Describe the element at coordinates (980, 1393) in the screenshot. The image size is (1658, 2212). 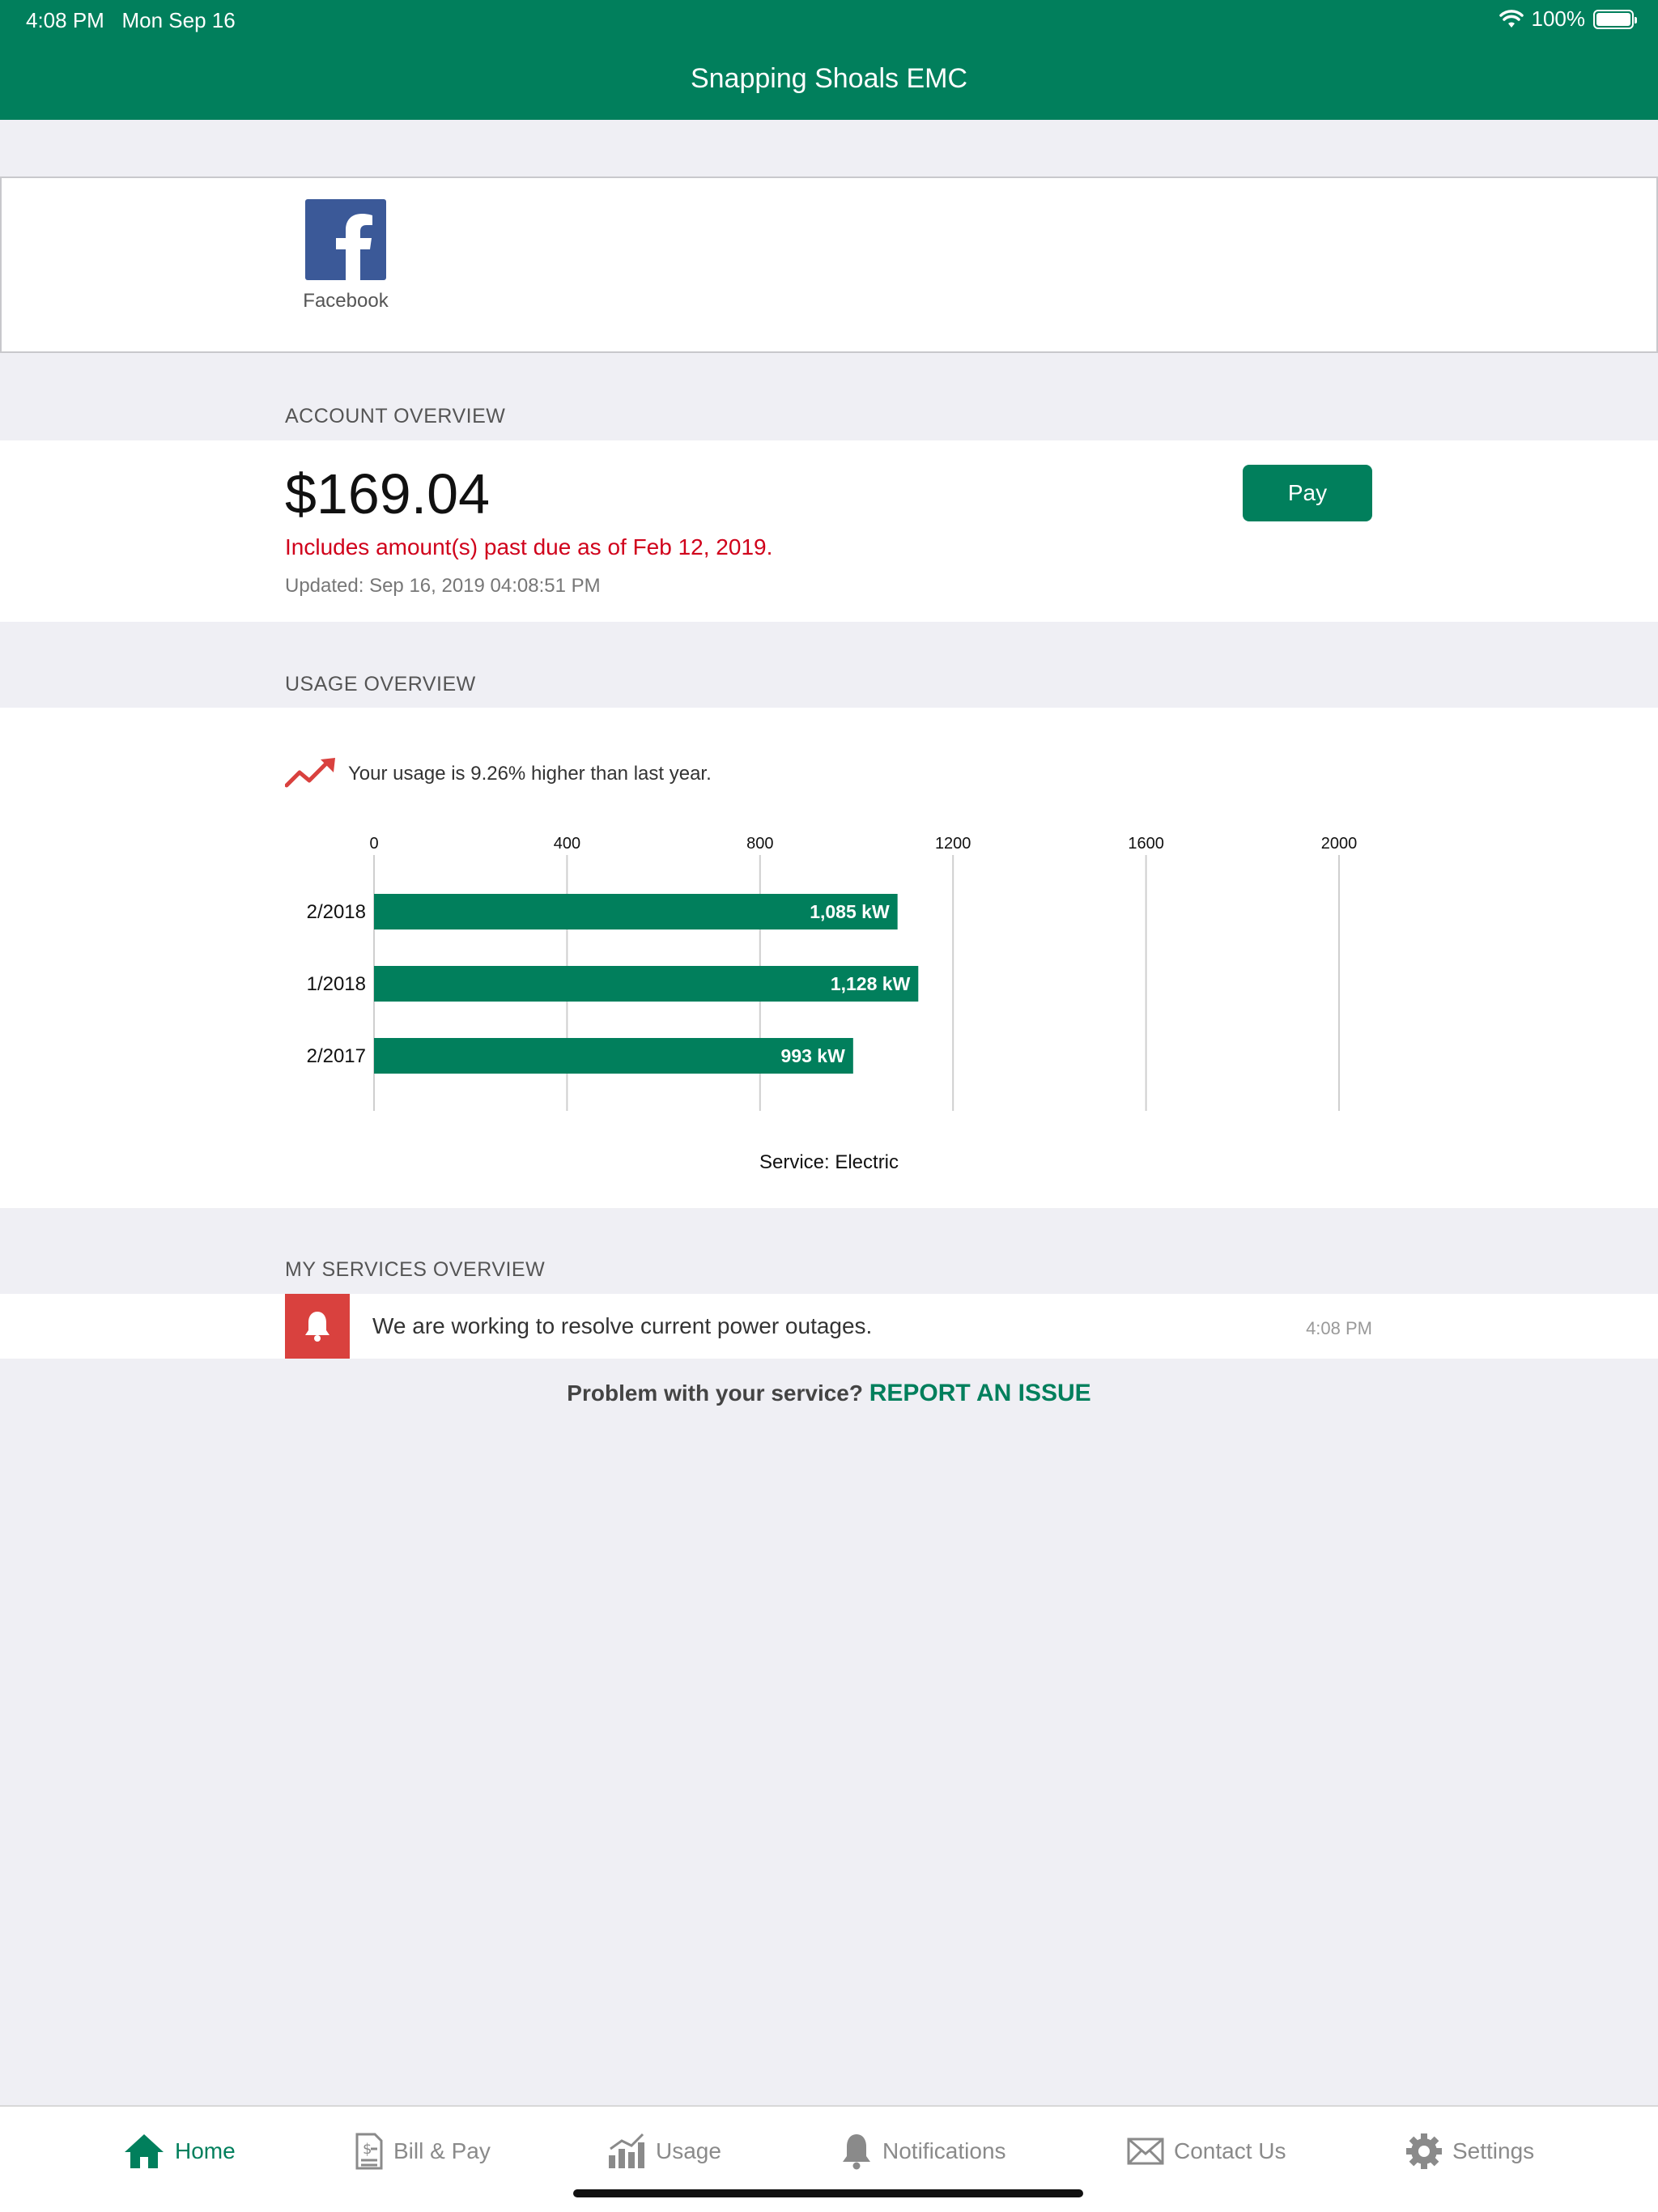
I see `report-issue-link: REPORT AN ISSUE` at that location.